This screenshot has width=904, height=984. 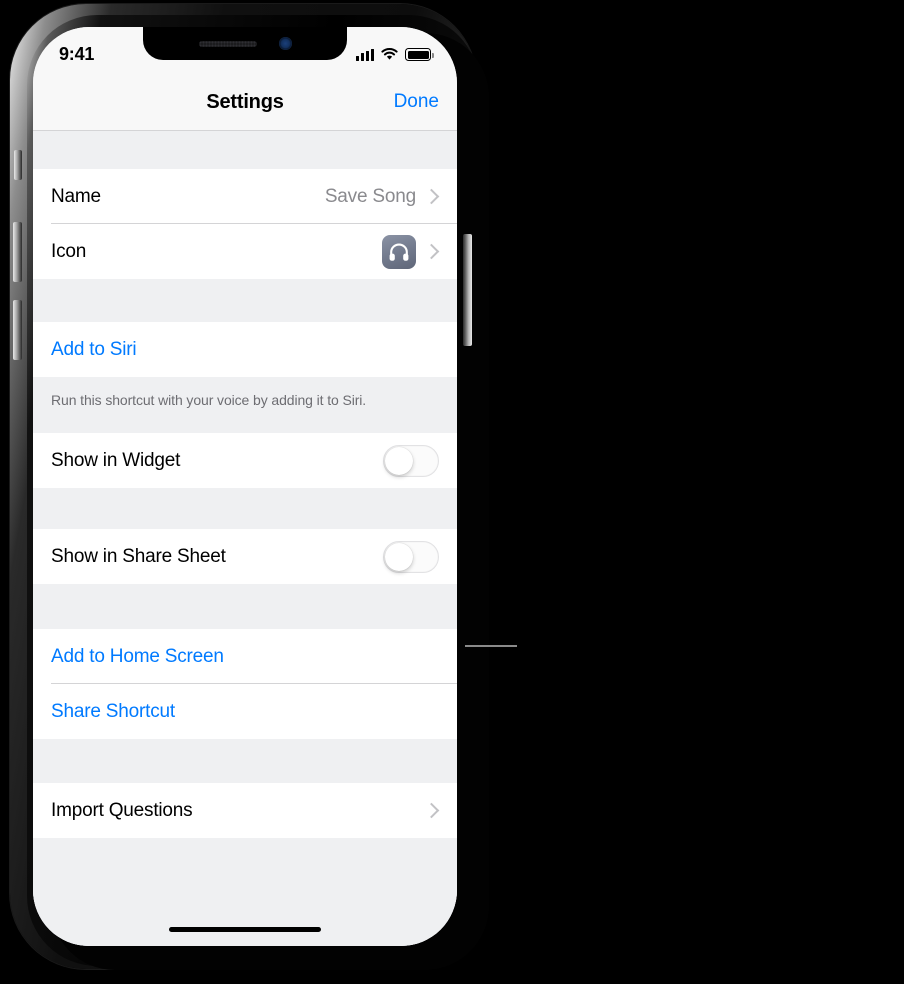 I want to click on section-import: Import Questions, so click(x=245, y=810).